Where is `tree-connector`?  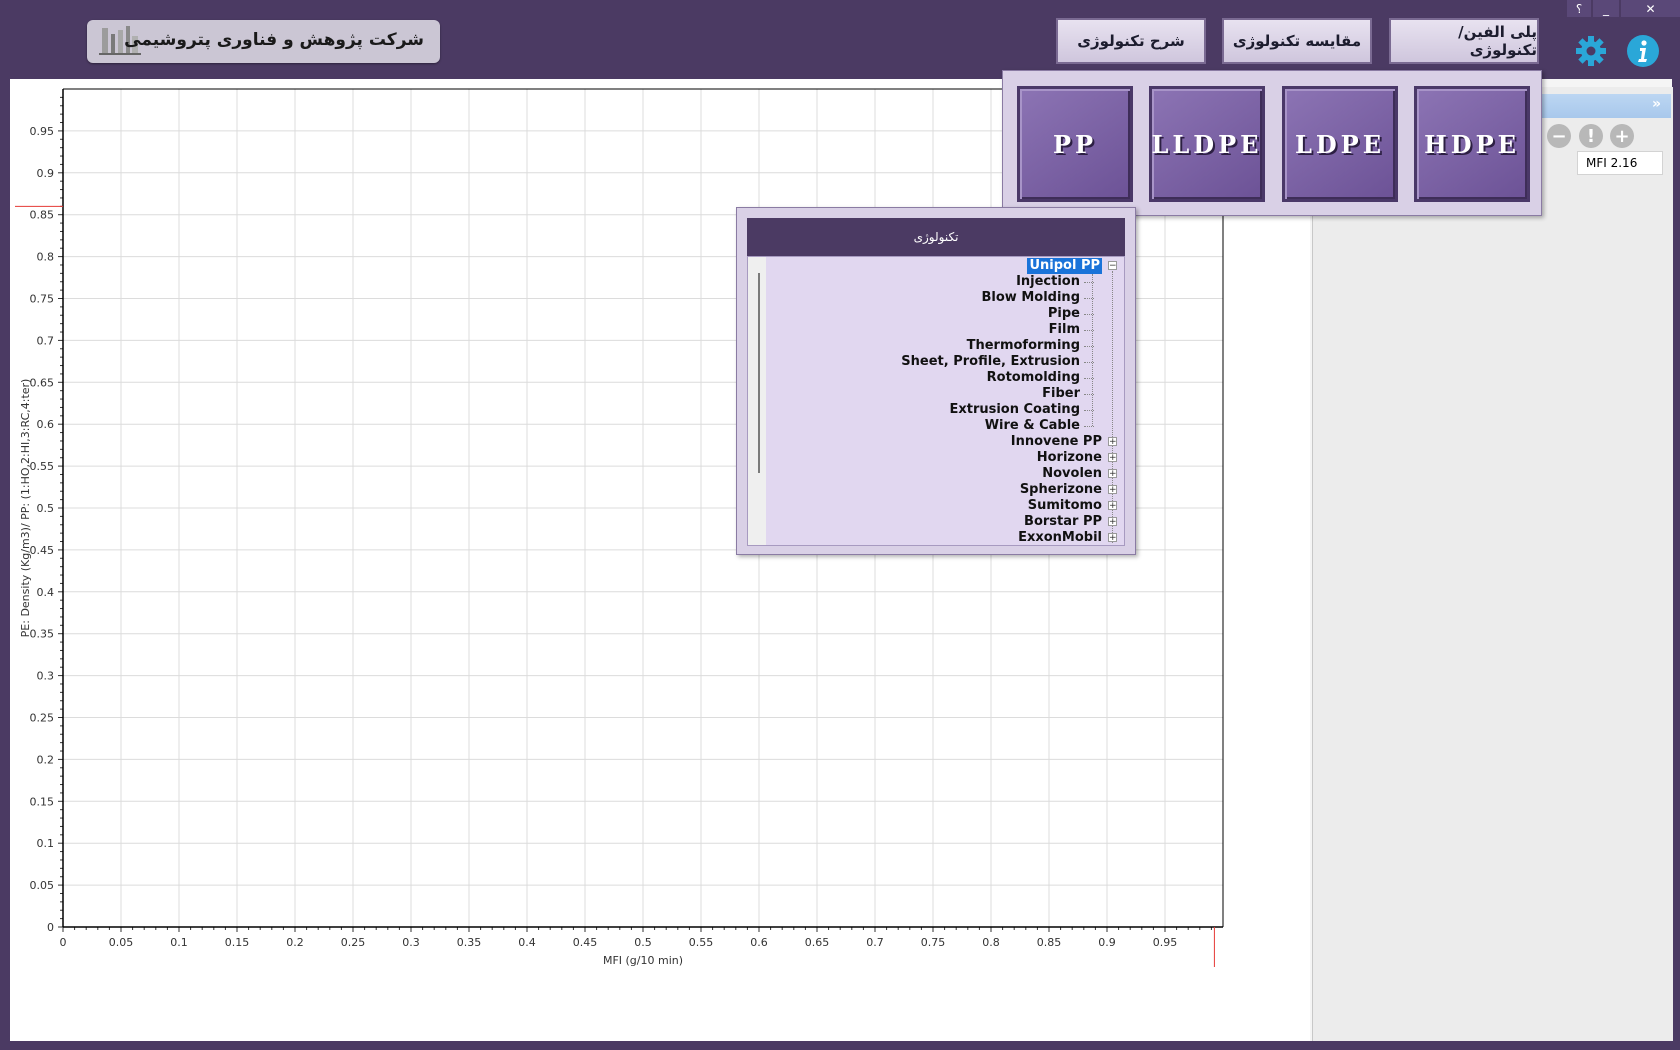 tree-connector is located at coordinates (1089, 426).